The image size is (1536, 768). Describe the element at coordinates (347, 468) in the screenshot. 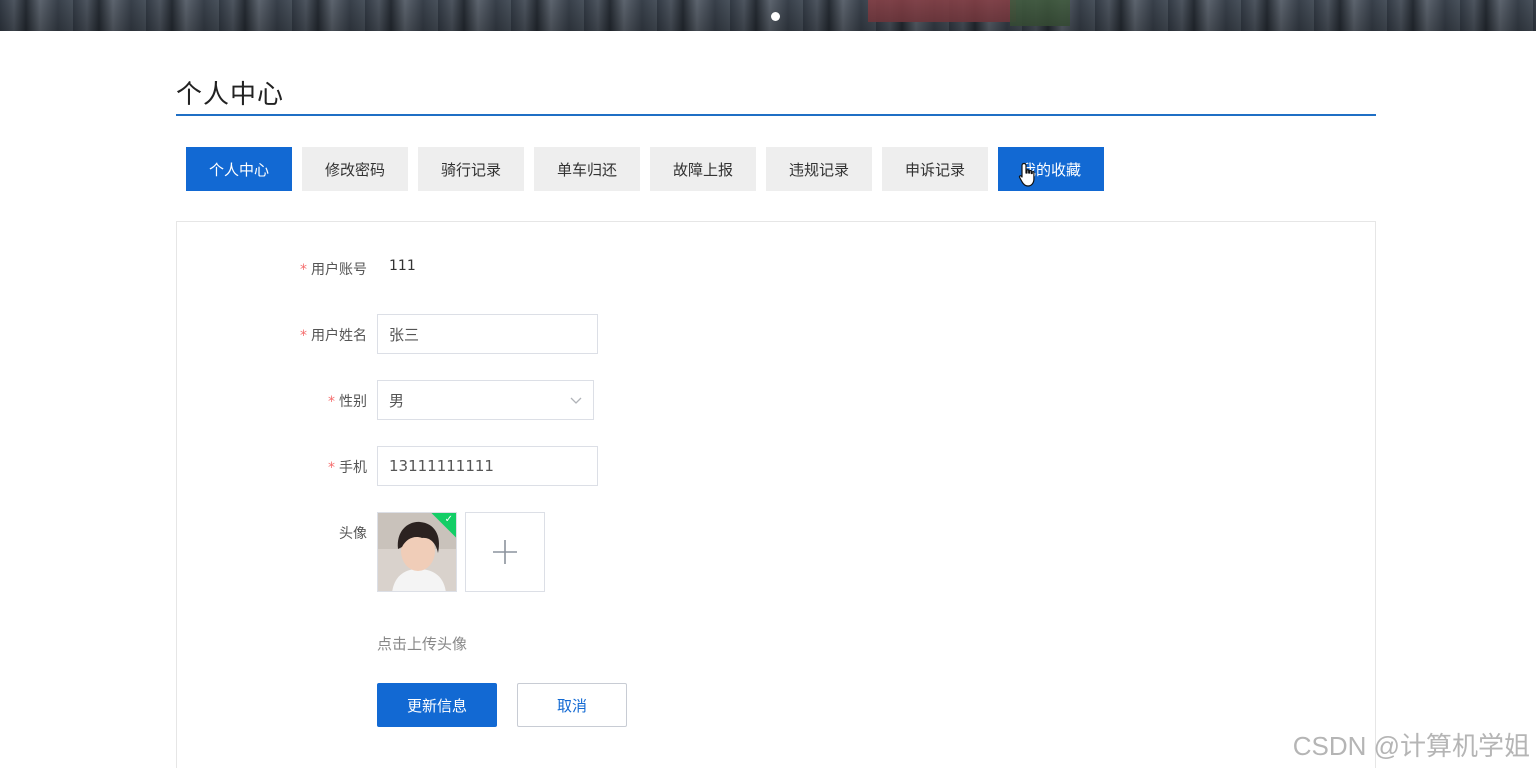

I see `phone-label: * 手机` at that location.